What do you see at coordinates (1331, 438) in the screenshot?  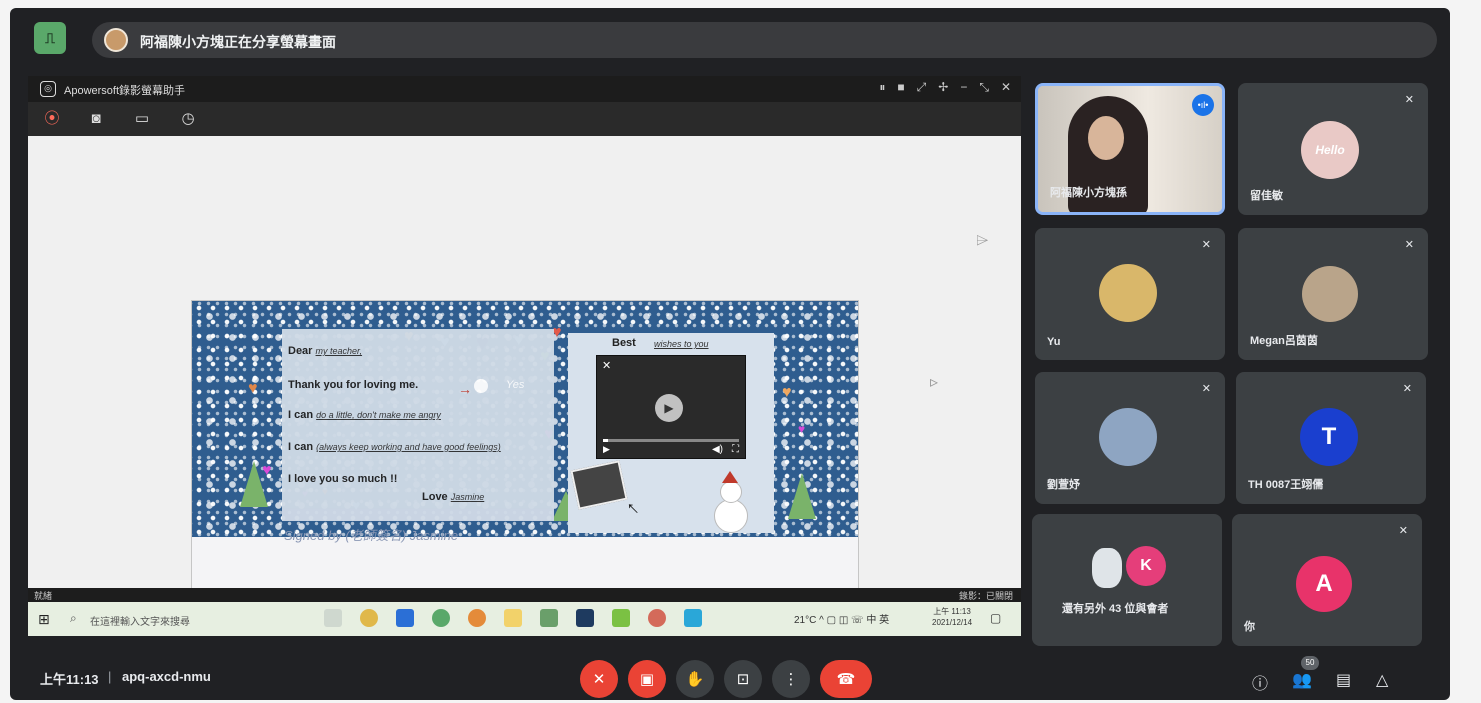 I see `participant-tile: T ✕ TH 0087王翊儒` at bounding box center [1331, 438].